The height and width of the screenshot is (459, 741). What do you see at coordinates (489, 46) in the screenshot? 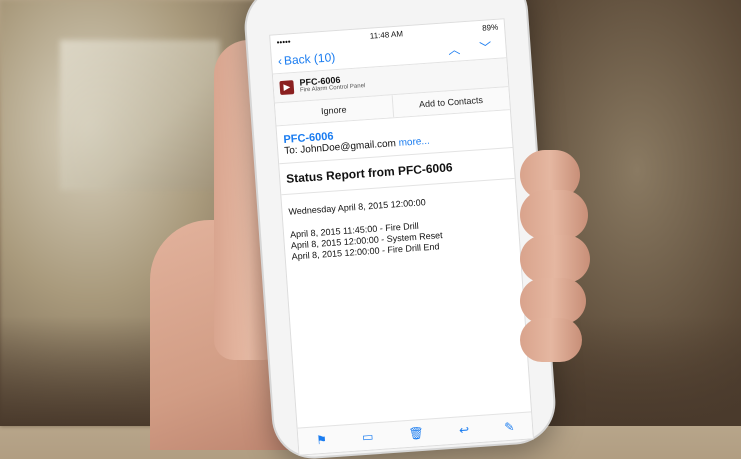
I see `chevron-down-icon: ﹀` at bounding box center [489, 46].